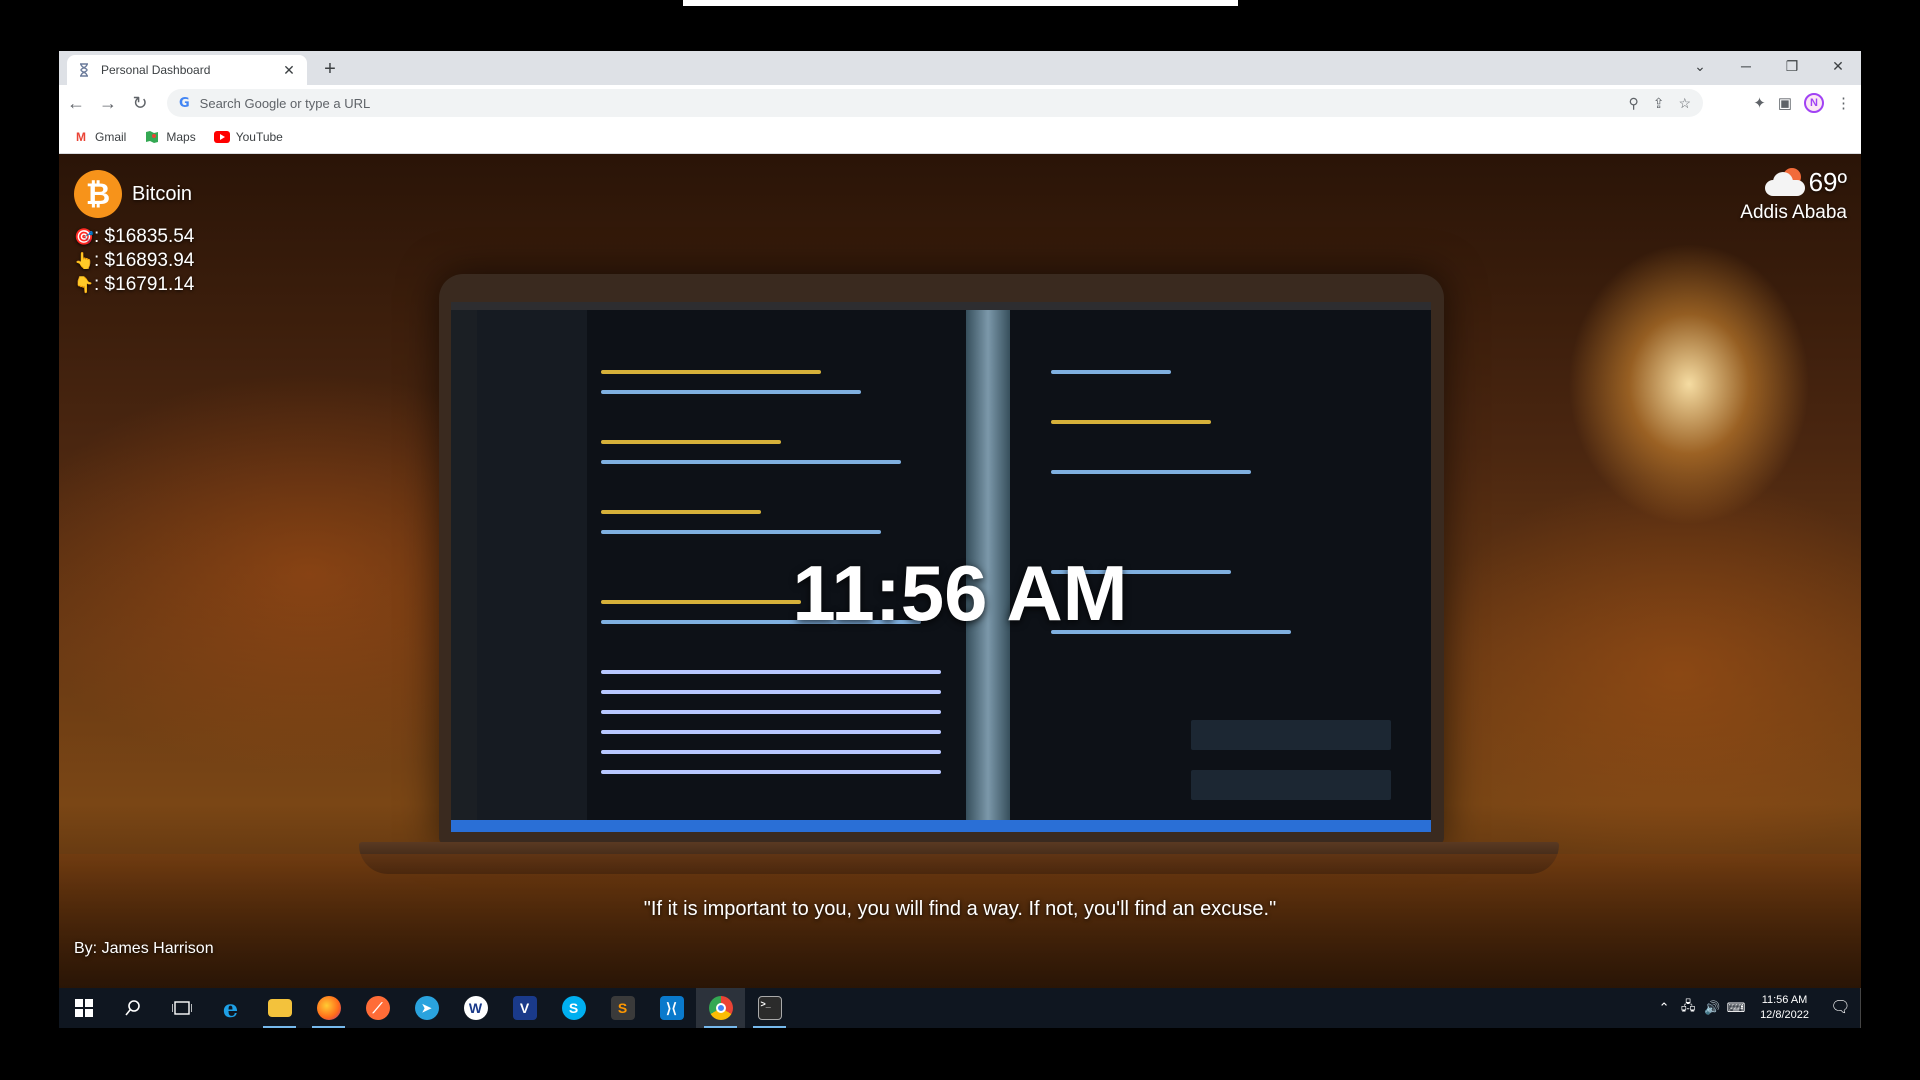 The width and height of the screenshot is (1920, 1080). What do you see at coordinates (1784, 1008) in the screenshot?
I see `taskbar-clock: 11:56 AM 12/8/2022` at bounding box center [1784, 1008].